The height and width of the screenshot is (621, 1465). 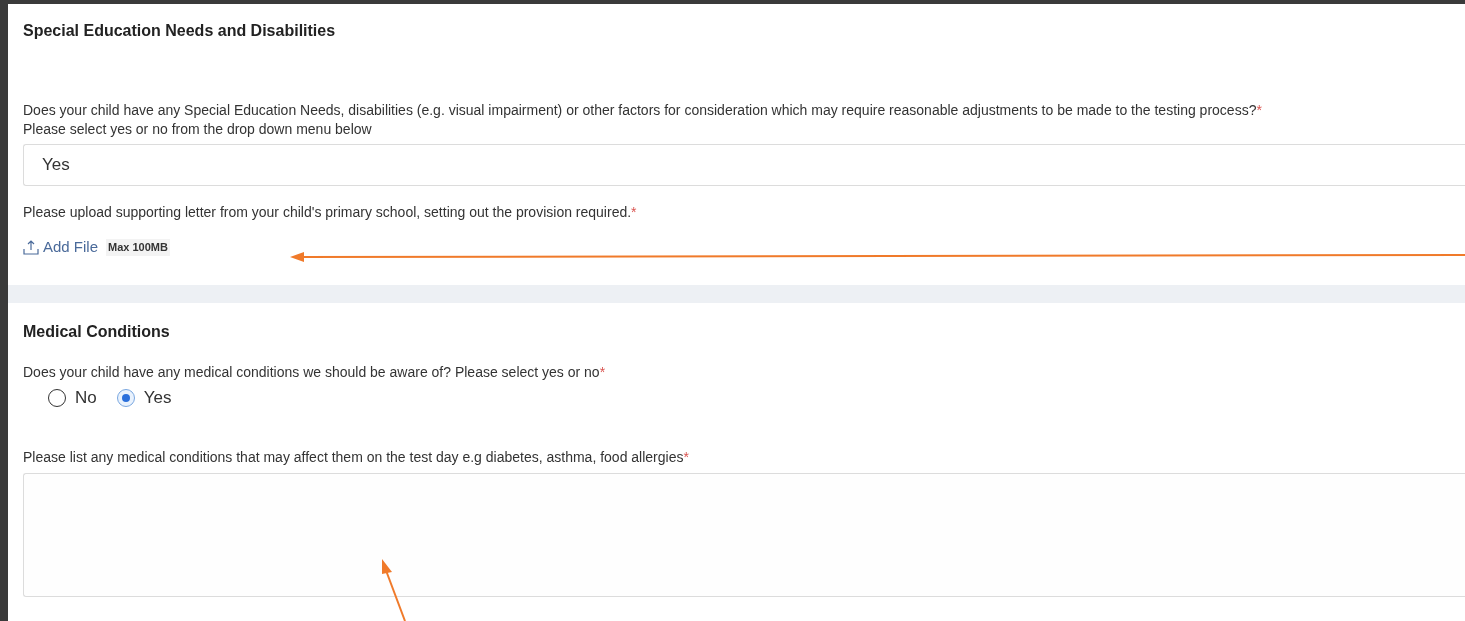 What do you see at coordinates (356, 457) in the screenshot?
I see `field-label: Please list any medical conditions that may affect them on the test day e.g diabetes, asthma, food allergies*` at bounding box center [356, 457].